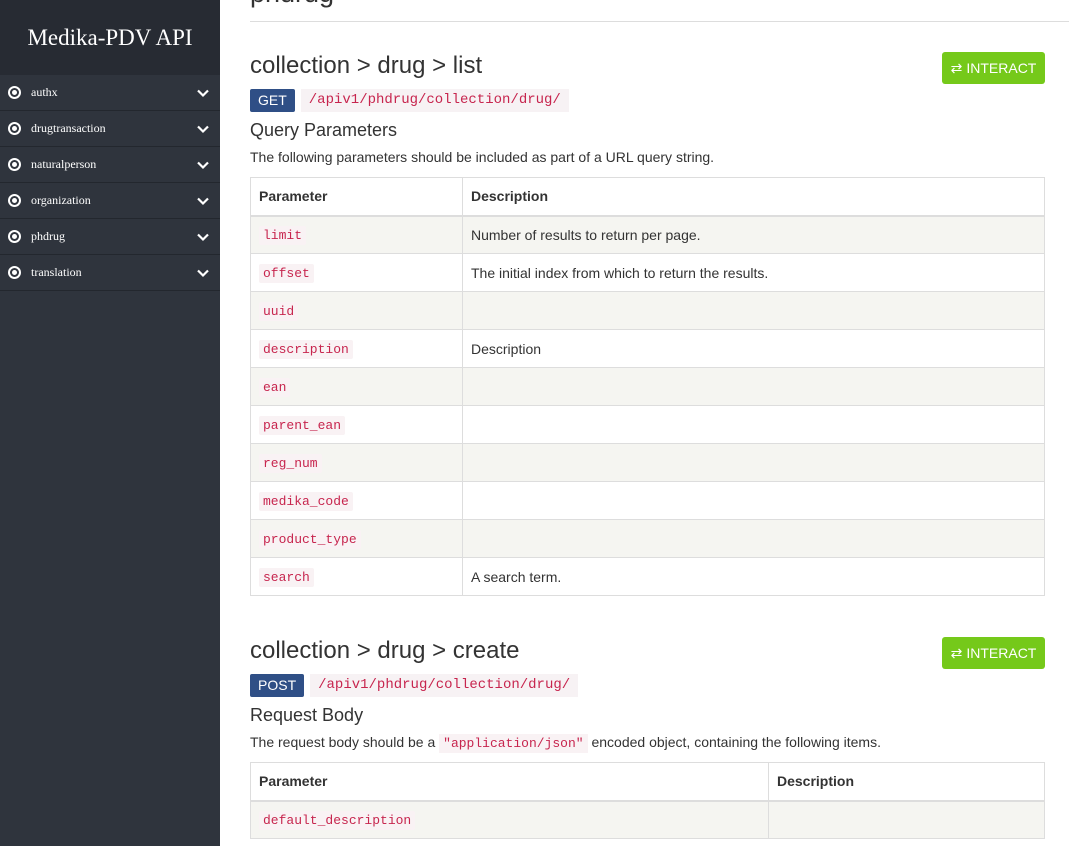  I want to click on sidebar-item-translation: translation, so click(110, 273).